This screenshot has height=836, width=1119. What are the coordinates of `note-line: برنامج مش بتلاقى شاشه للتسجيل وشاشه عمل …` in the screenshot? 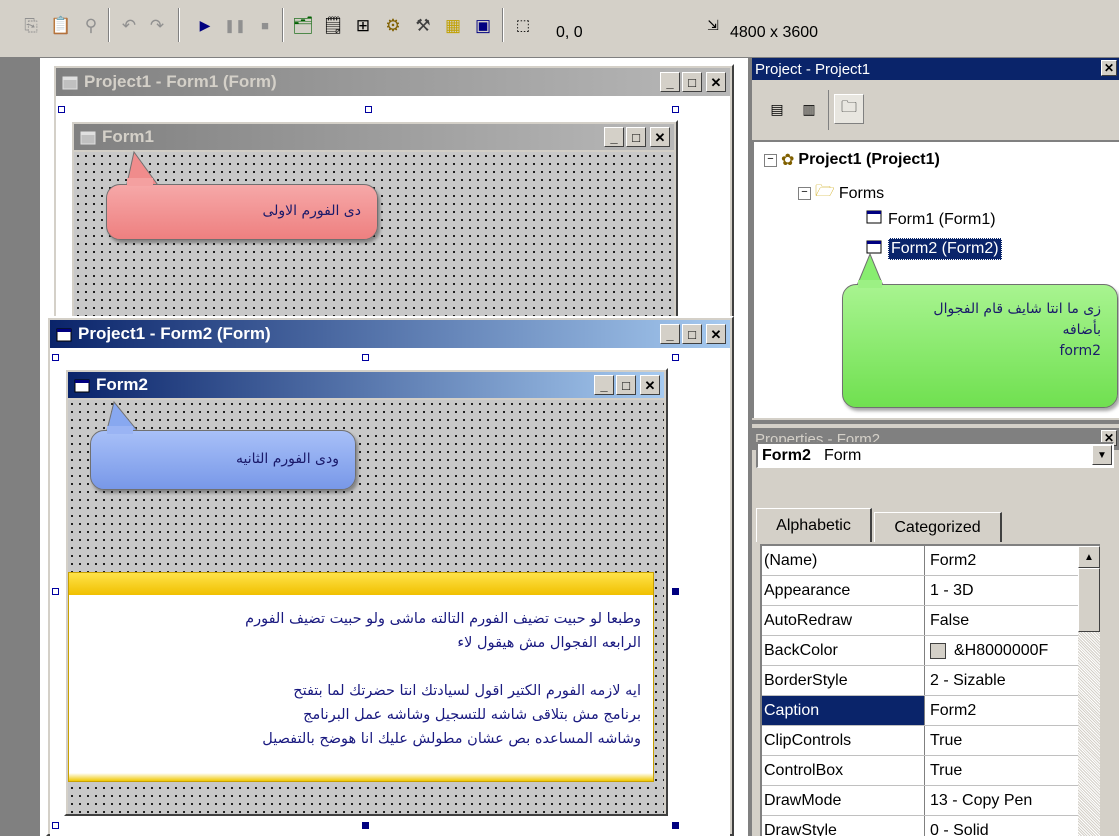 It's located at (472, 715).